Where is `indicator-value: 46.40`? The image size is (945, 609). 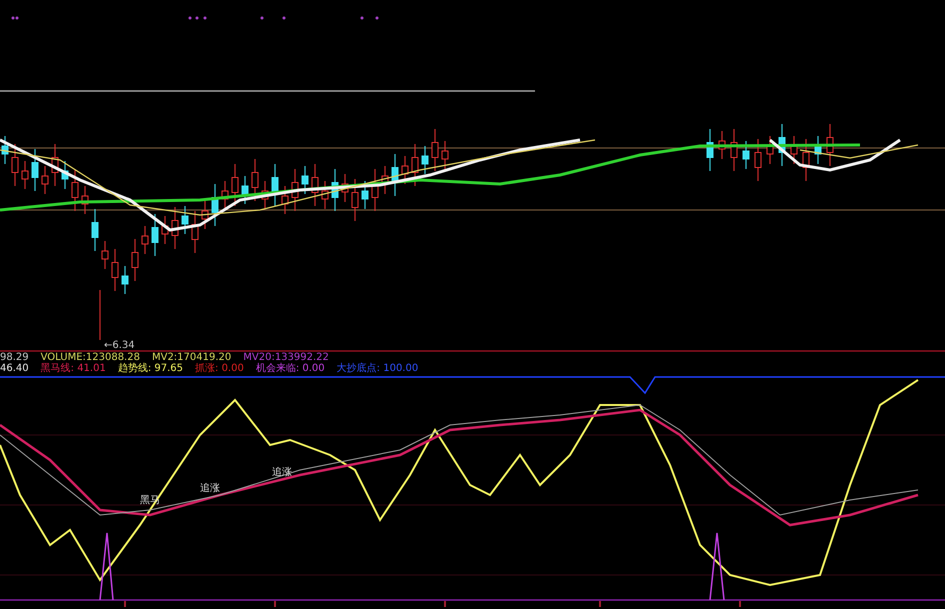 indicator-value: 46.40 is located at coordinates (14, 368).